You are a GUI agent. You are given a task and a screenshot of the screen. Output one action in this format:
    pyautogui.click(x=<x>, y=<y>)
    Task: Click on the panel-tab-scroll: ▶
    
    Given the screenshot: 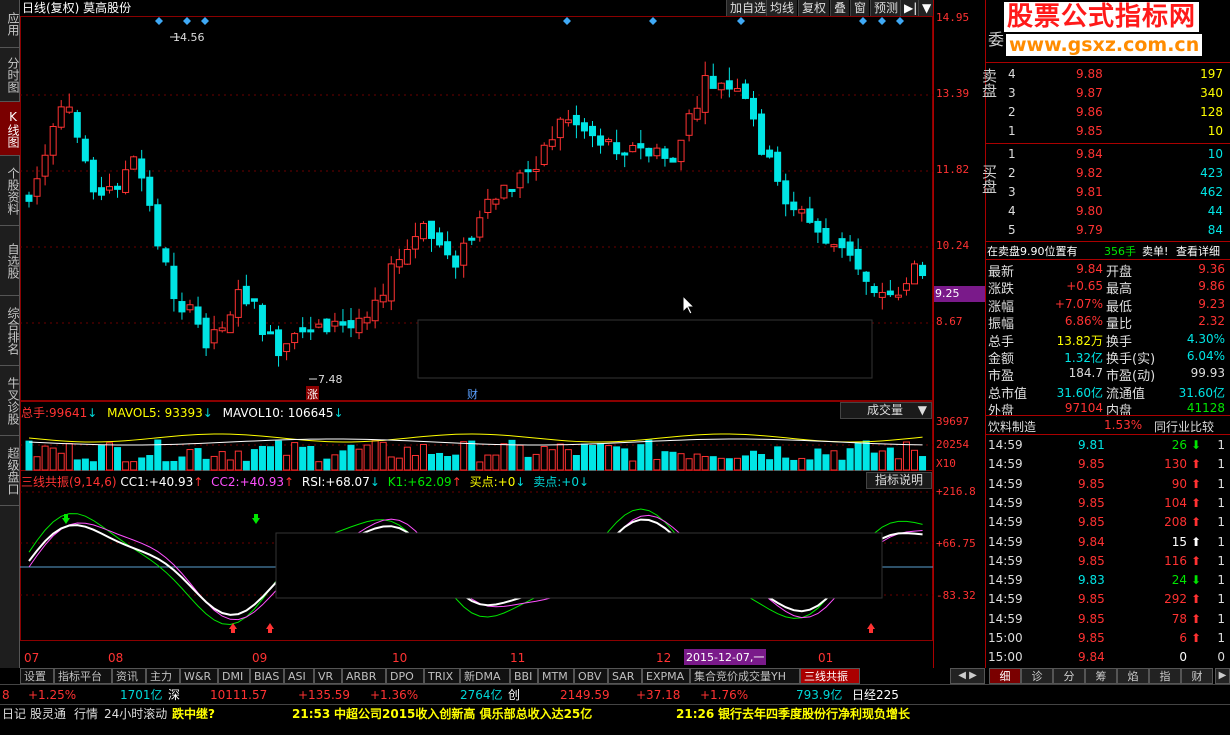 What is the action you would take?
    pyautogui.click(x=1222, y=676)
    